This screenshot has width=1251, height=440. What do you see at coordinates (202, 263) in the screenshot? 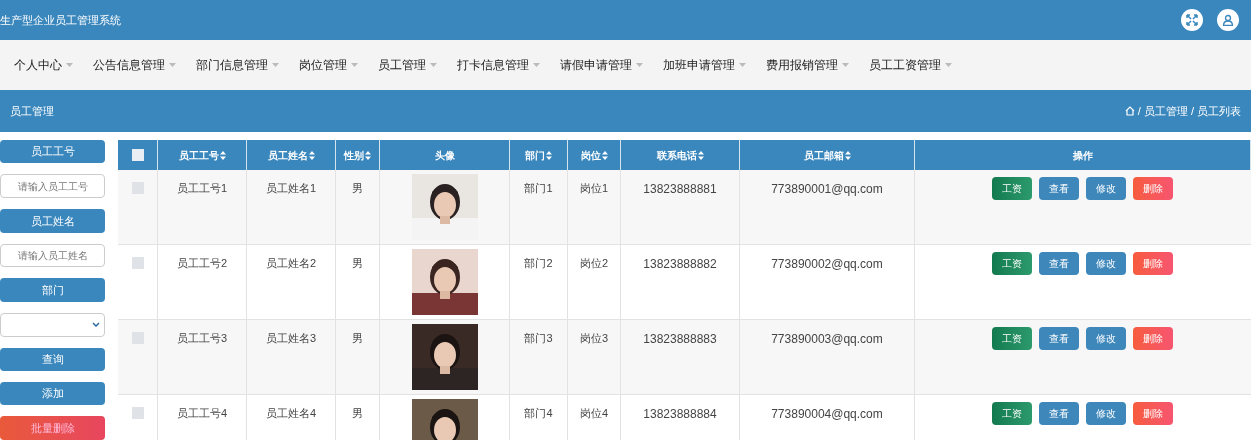
I see `table-cell-text: 员工工号2` at bounding box center [202, 263].